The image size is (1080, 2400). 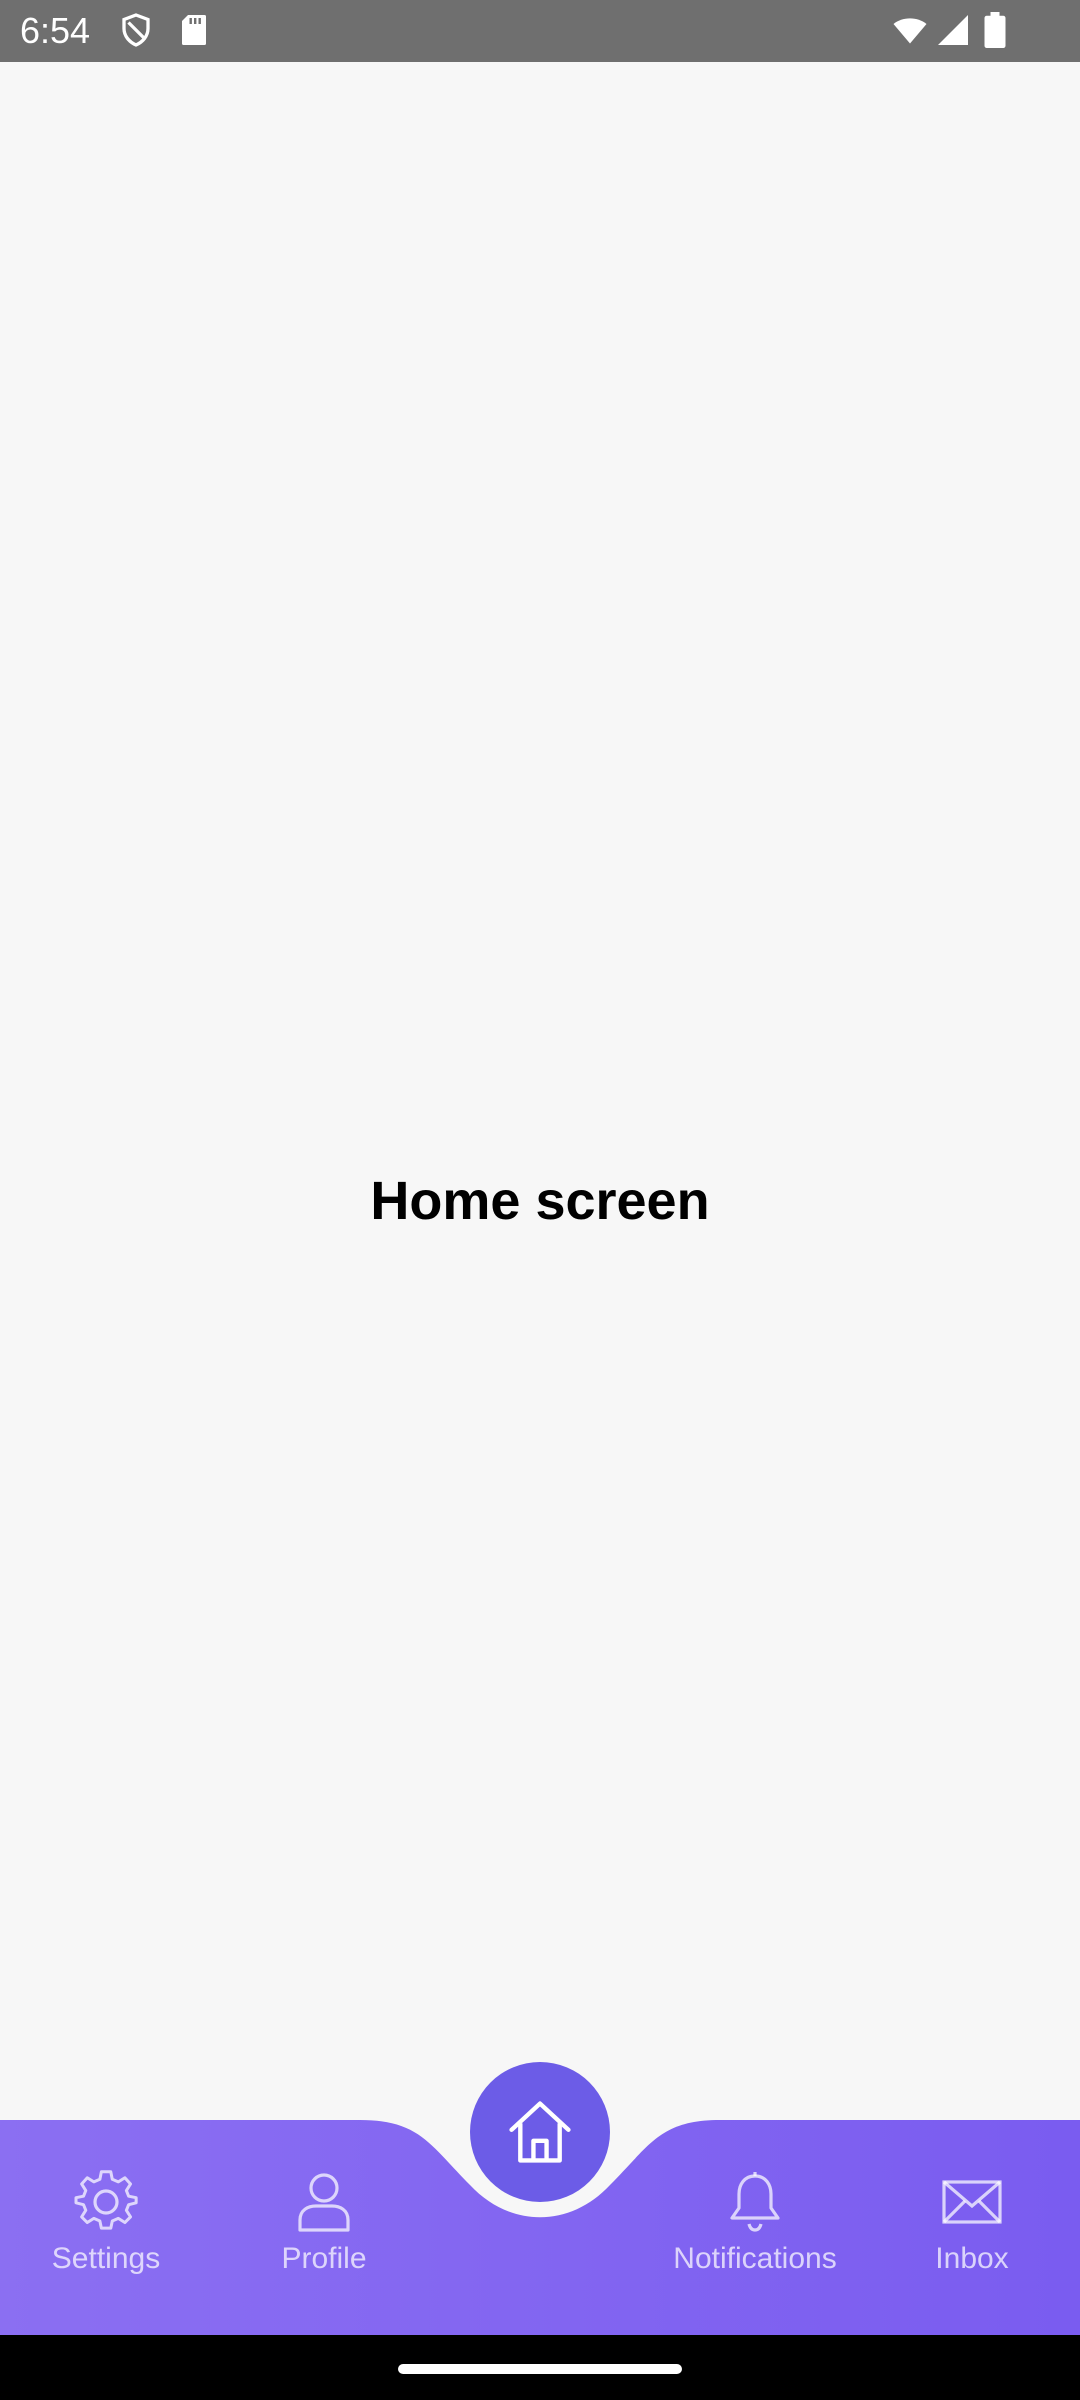 What do you see at coordinates (755, 2240) in the screenshot?
I see `nav-item-notifications: Notifications` at bounding box center [755, 2240].